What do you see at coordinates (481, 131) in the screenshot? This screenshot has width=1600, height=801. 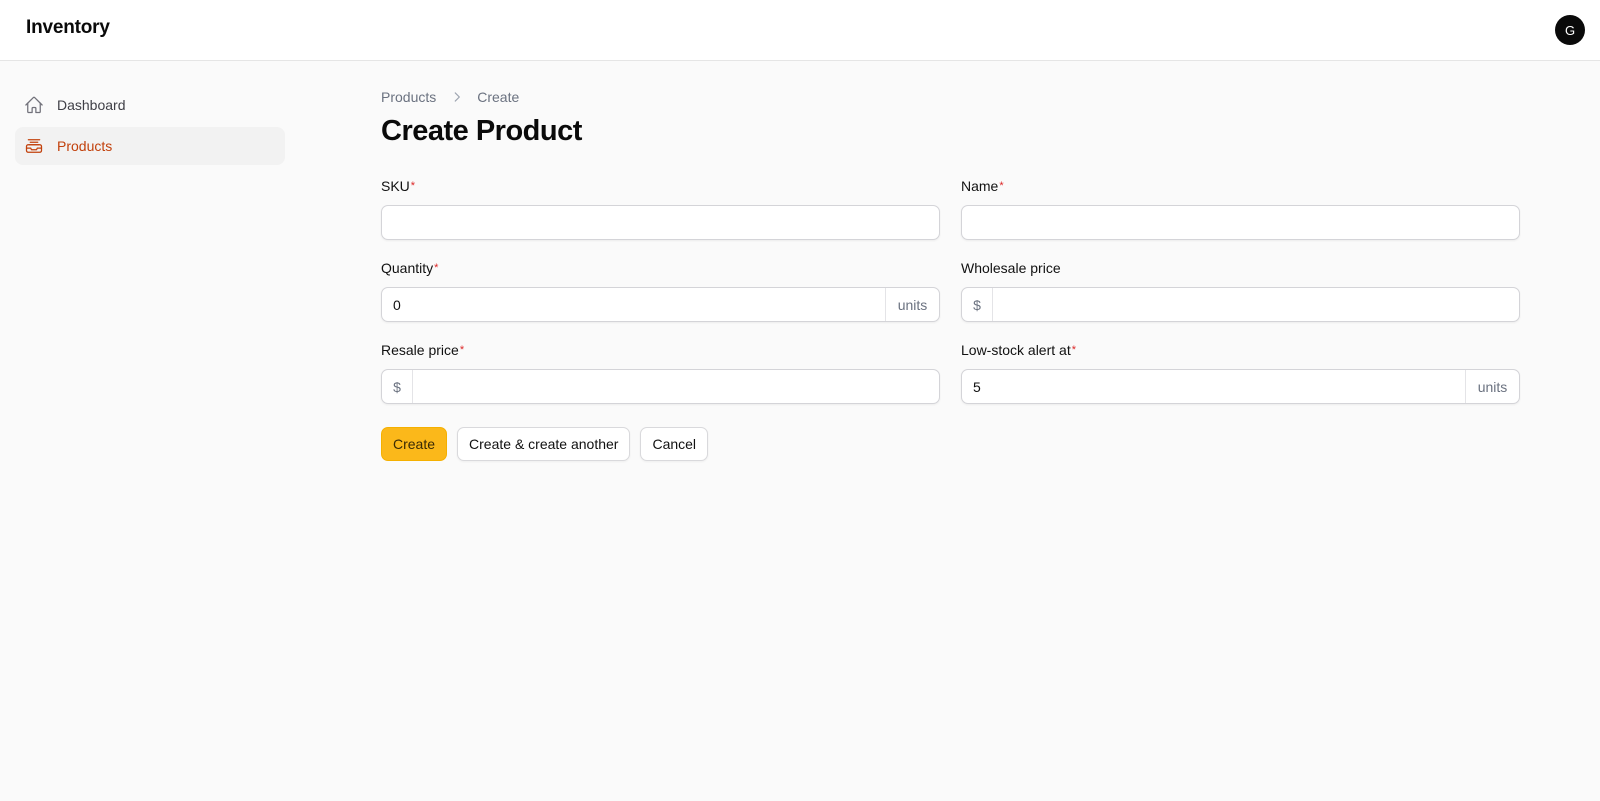 I see `page-title: Create Product` at bounding box center [481, 131].